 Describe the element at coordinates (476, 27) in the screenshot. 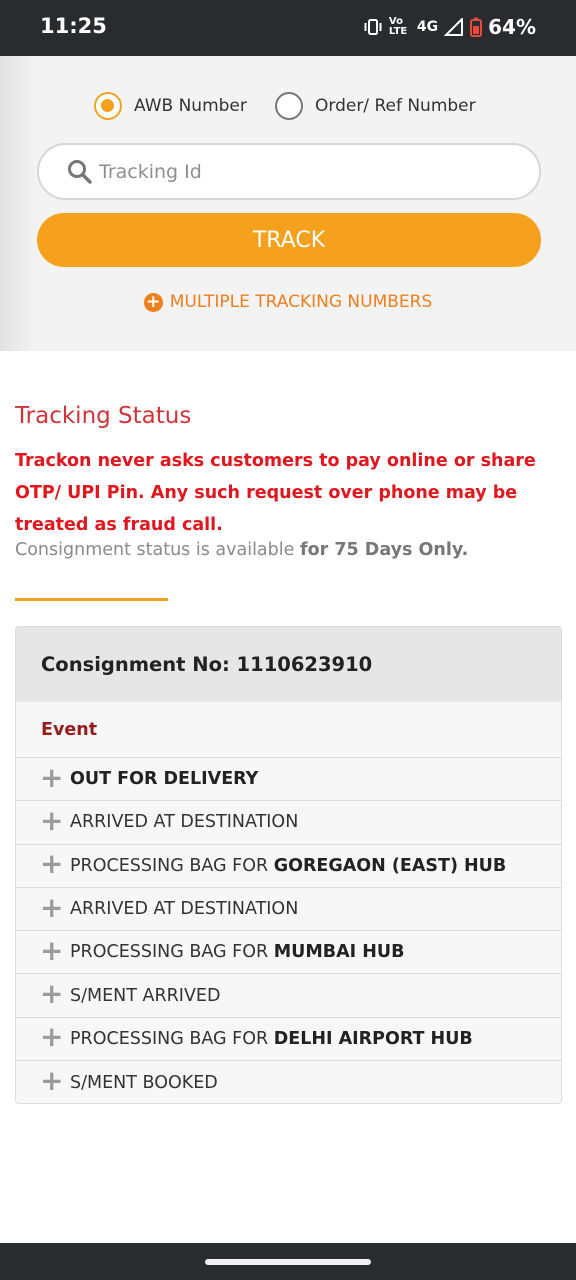

I see `battery-icon` at that location.